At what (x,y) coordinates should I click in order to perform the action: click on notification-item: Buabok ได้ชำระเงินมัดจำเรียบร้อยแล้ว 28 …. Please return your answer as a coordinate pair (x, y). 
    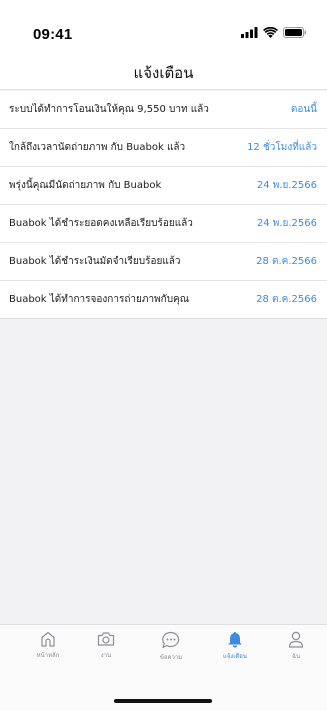
    Looking at the image, I should click on (163, 262).